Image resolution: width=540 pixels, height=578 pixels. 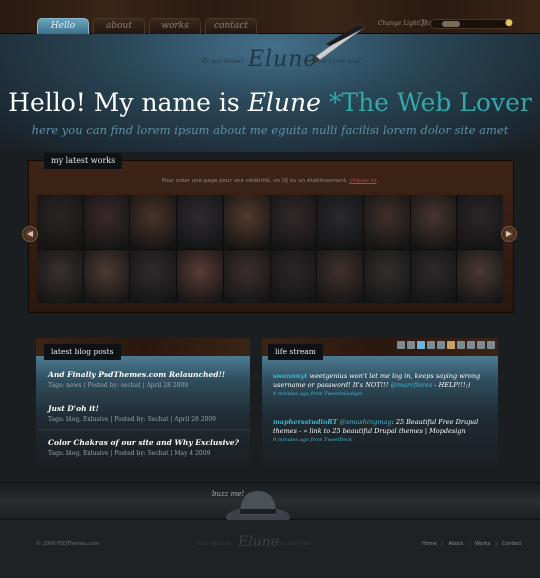 I want to click on twitter-icon, so click(x=421, y=345).